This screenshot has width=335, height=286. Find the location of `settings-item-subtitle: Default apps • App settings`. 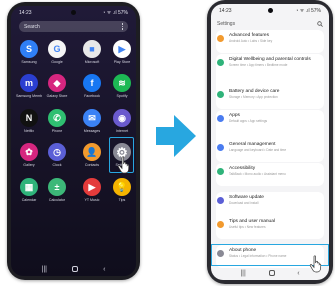

settings-item-subtitle: Default apps • App settings is located at coordinates (248, 120).